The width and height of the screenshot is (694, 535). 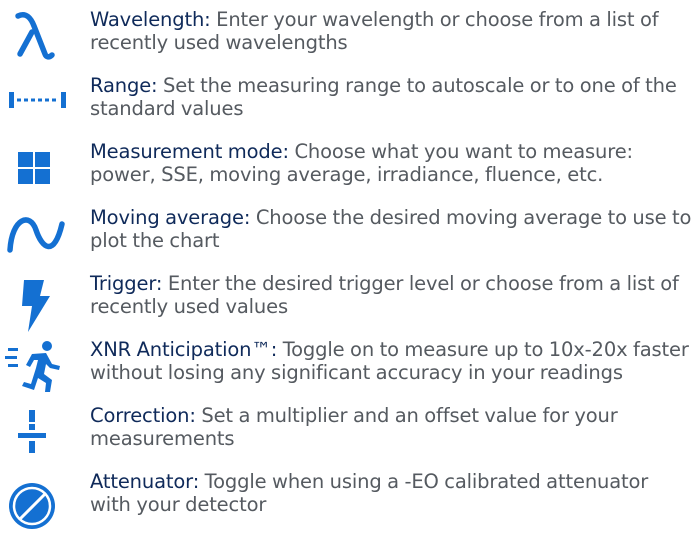 I want to click on item-label: Range:, so click(x=124, y=85).